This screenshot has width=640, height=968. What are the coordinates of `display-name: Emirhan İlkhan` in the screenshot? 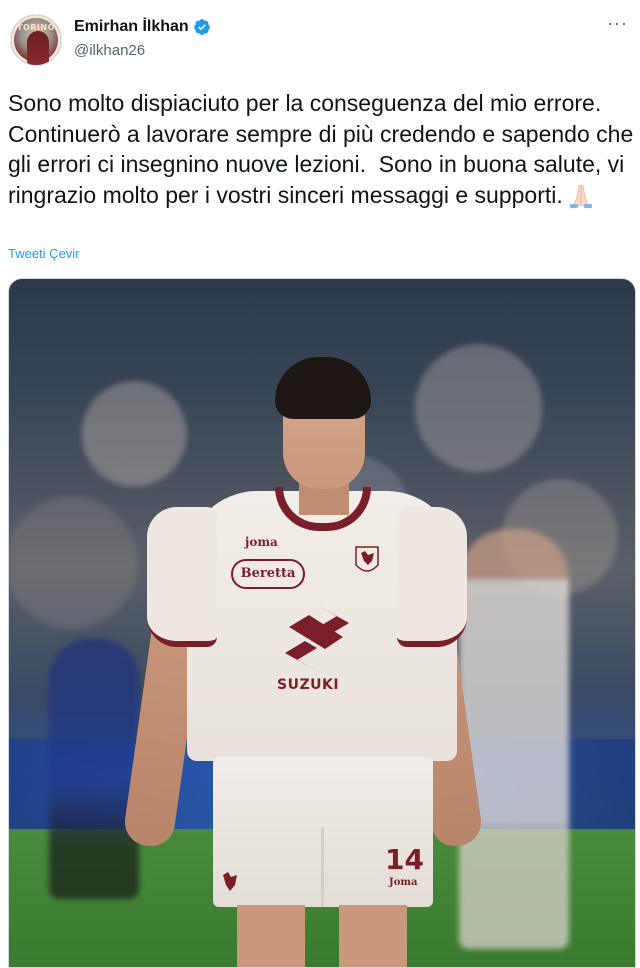 It's located at (131, 27).